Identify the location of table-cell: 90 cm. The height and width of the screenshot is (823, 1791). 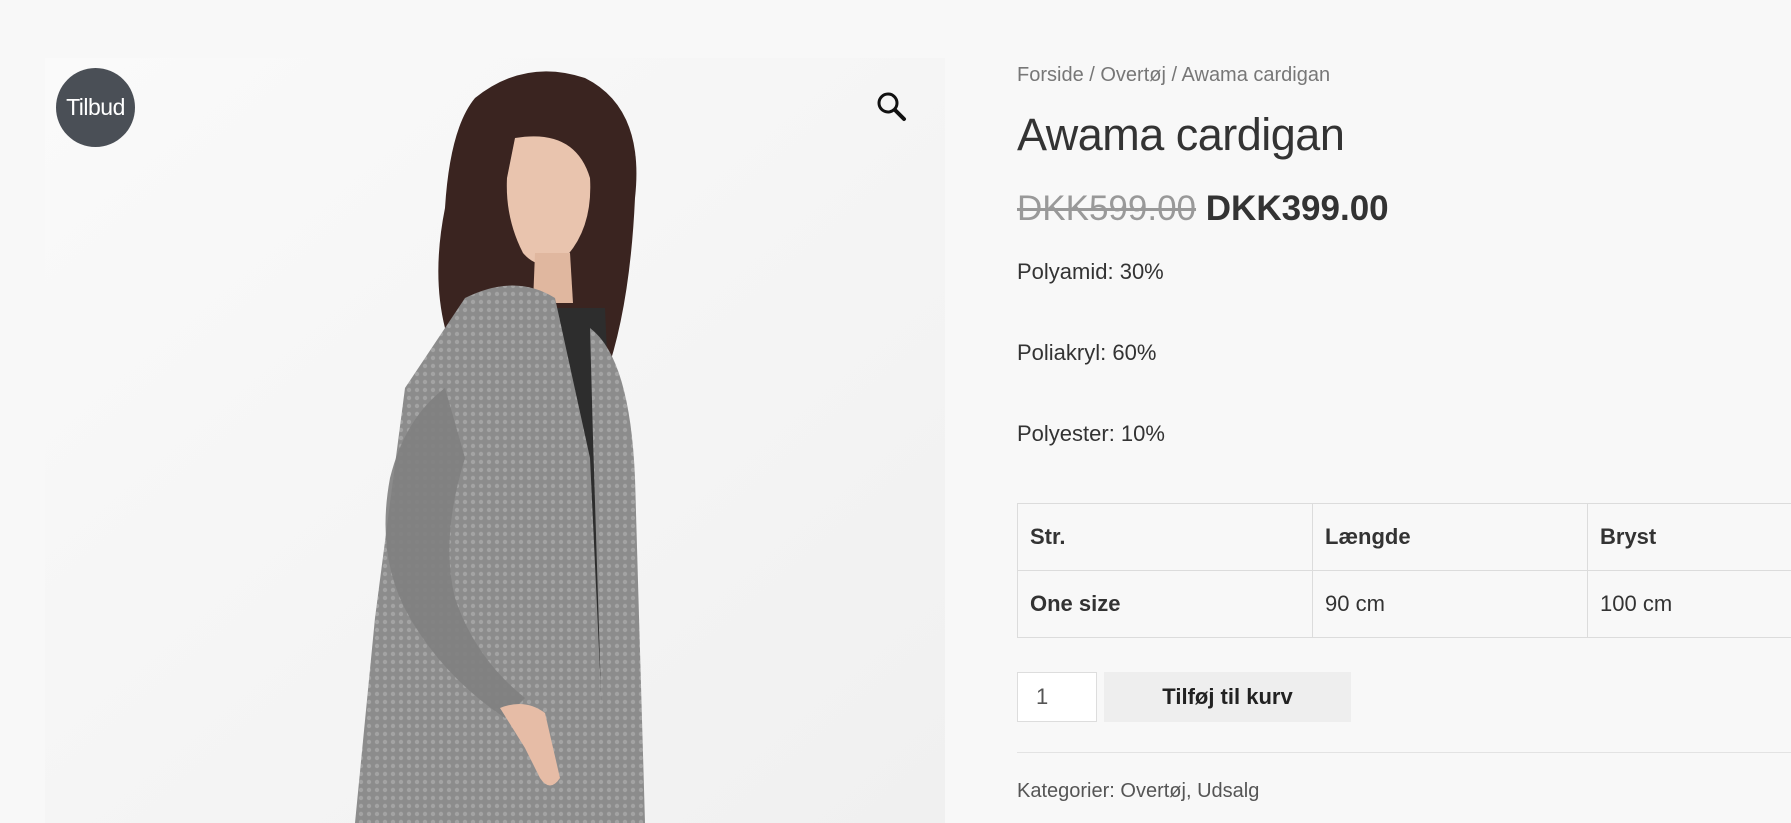
(1450, 604).